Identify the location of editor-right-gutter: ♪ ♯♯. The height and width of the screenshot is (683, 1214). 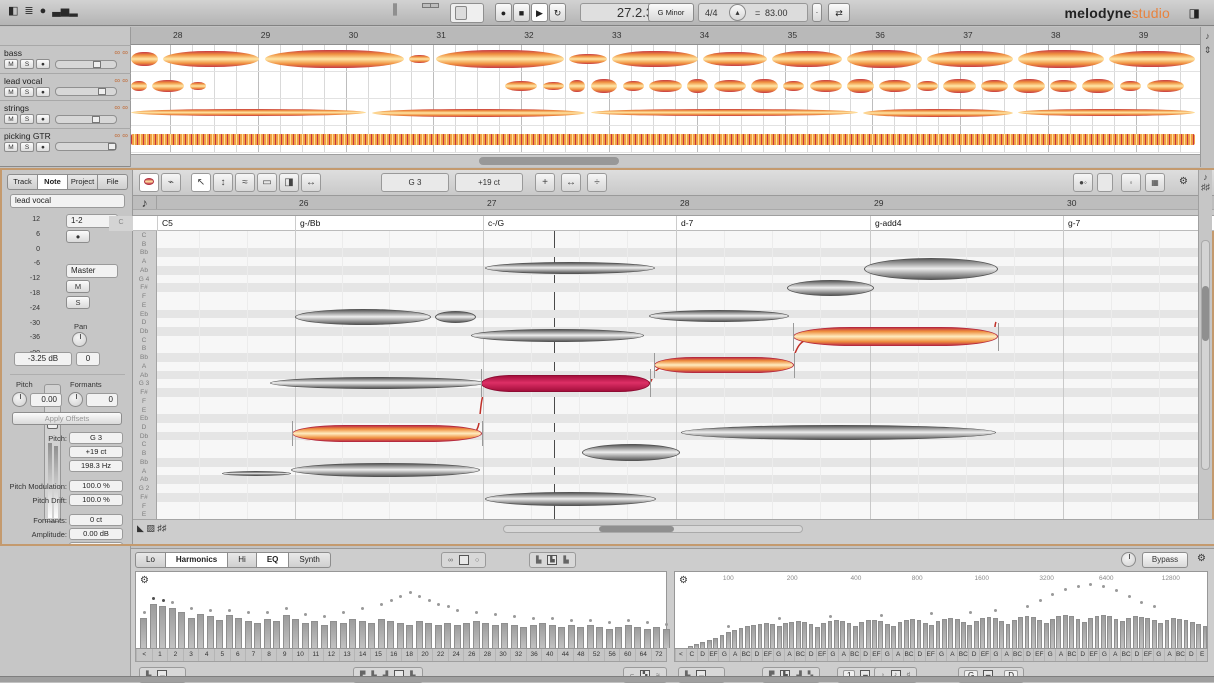
(1205, 344).